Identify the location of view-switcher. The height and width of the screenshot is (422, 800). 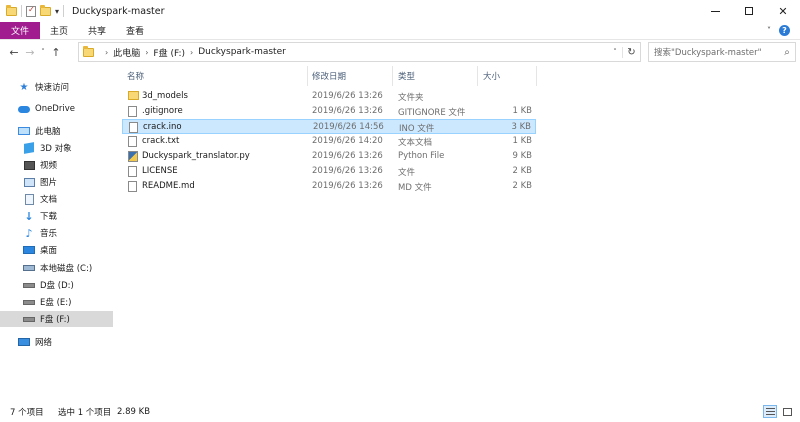
(778, 411).